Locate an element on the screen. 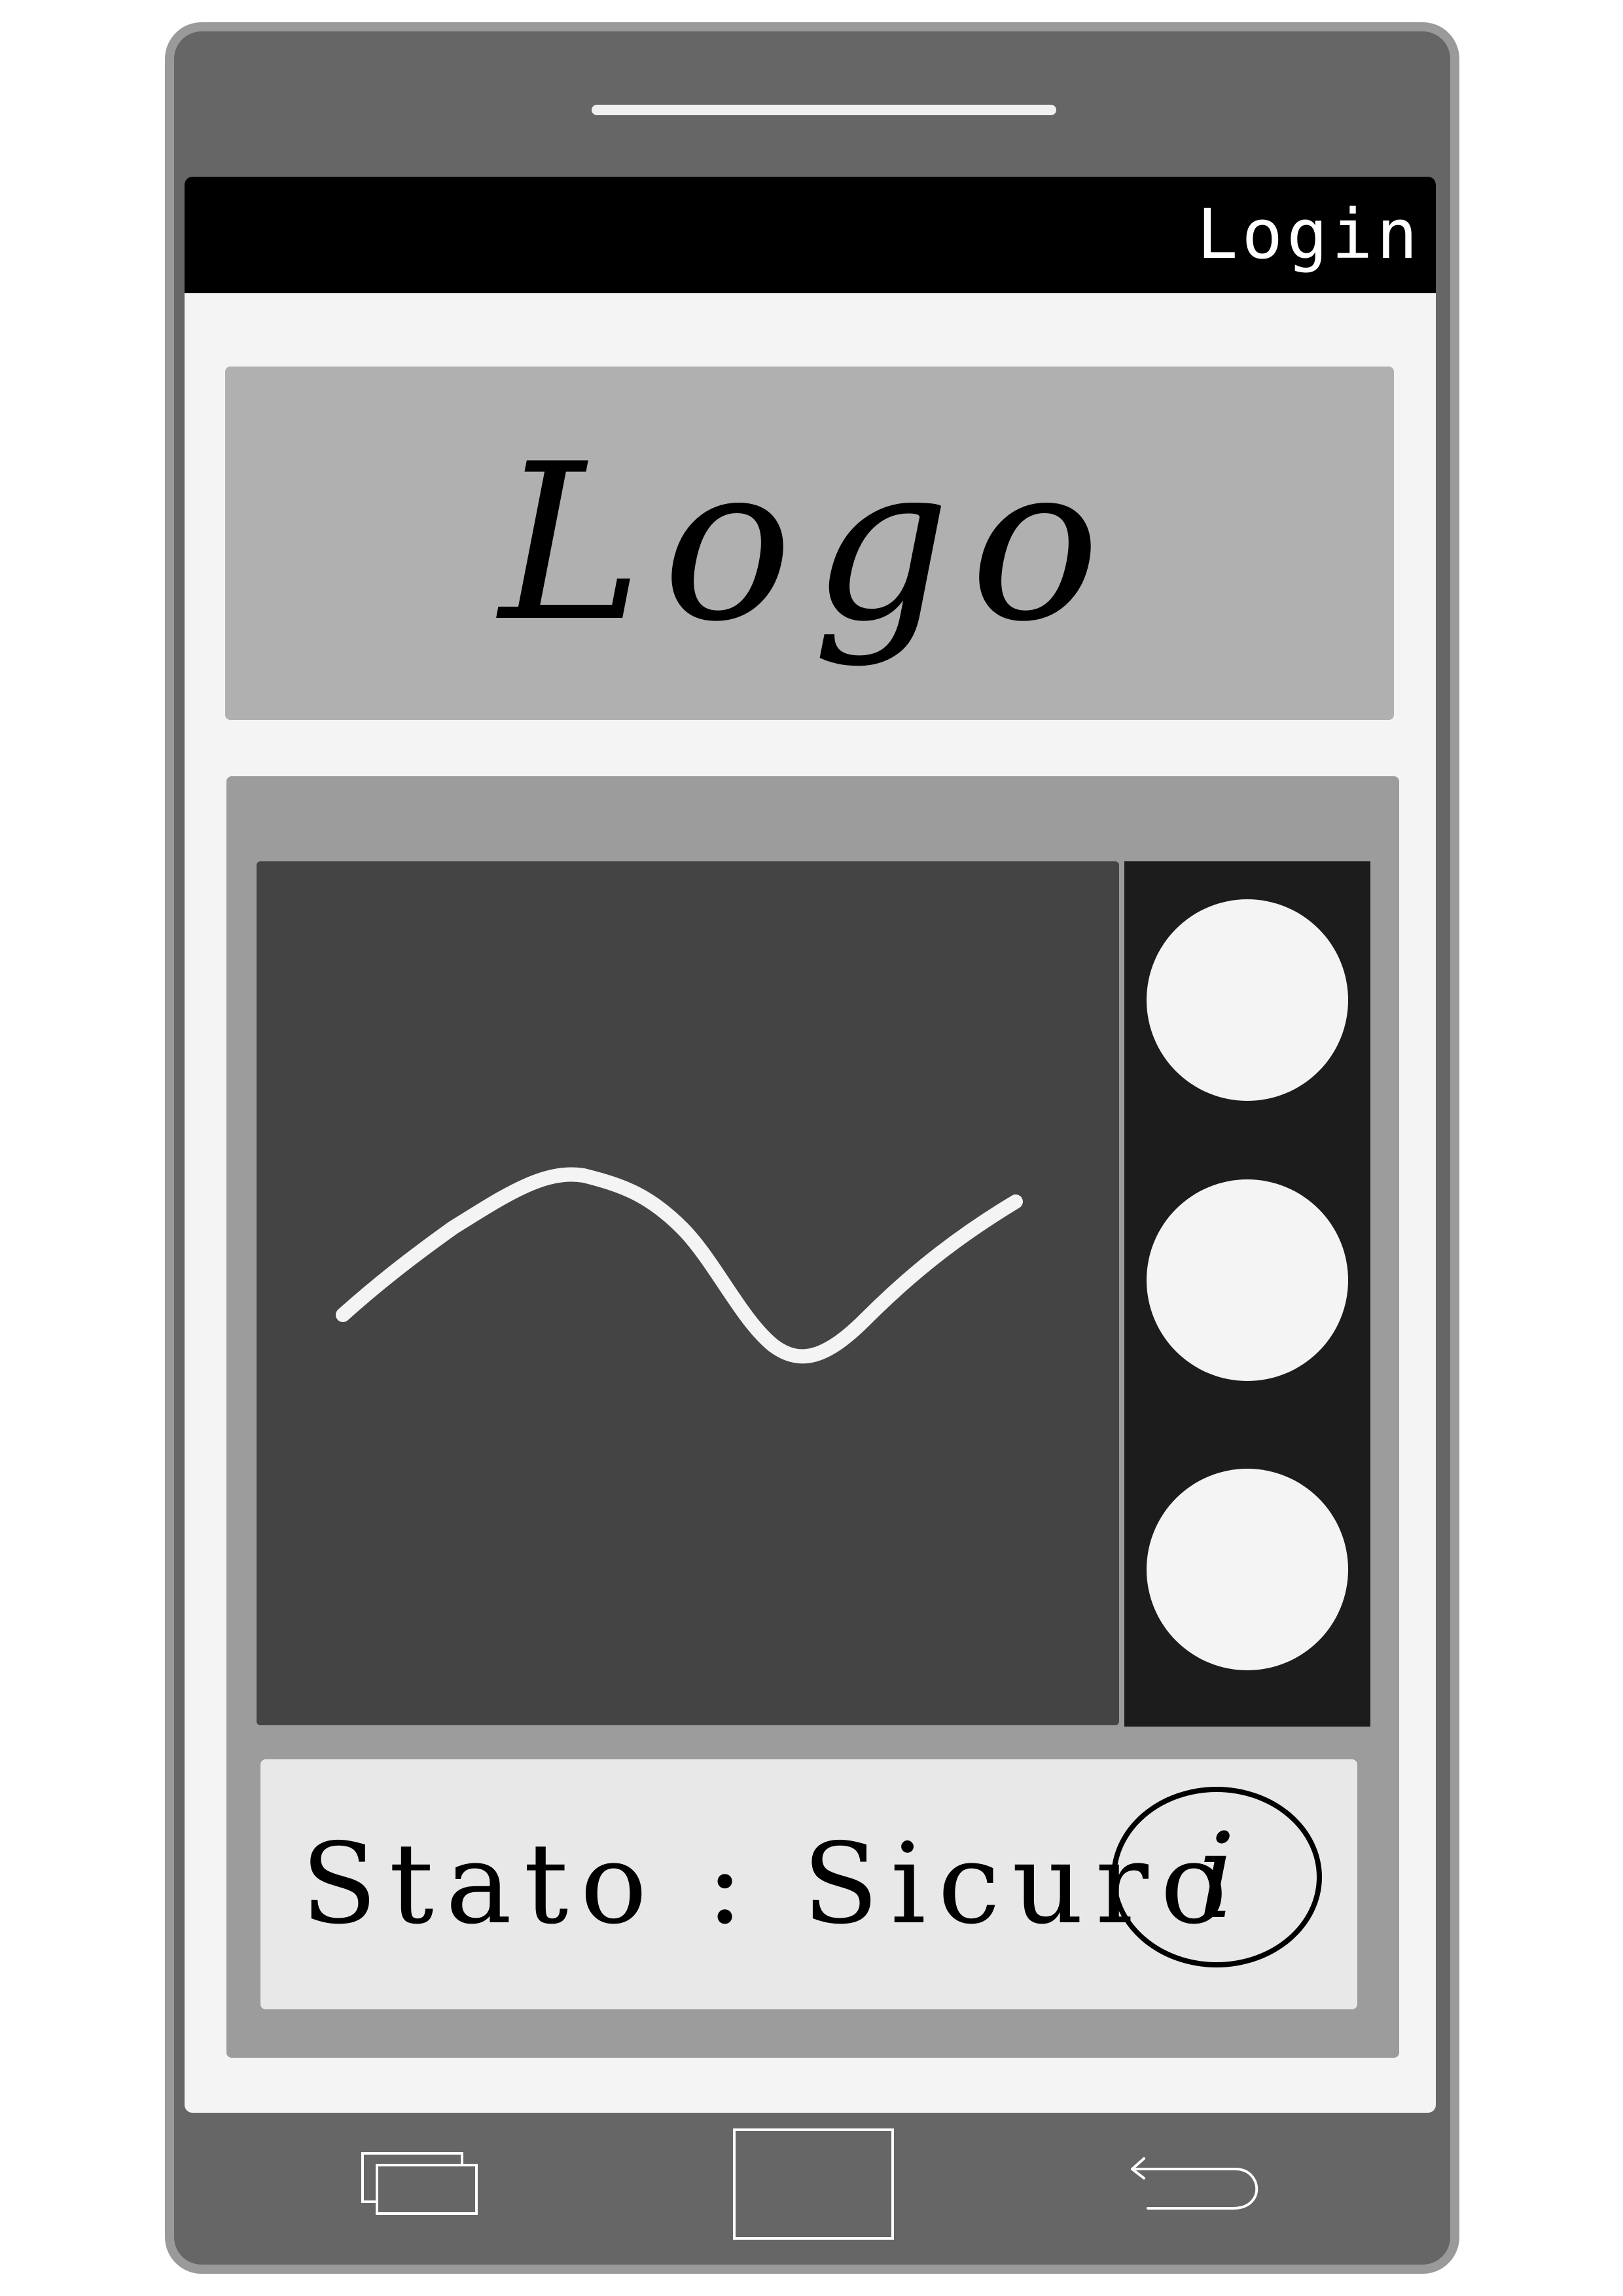 The height and width of the screenshot is (2296, 1623). sidebar-controls is located at coordinates (1247, 1294).